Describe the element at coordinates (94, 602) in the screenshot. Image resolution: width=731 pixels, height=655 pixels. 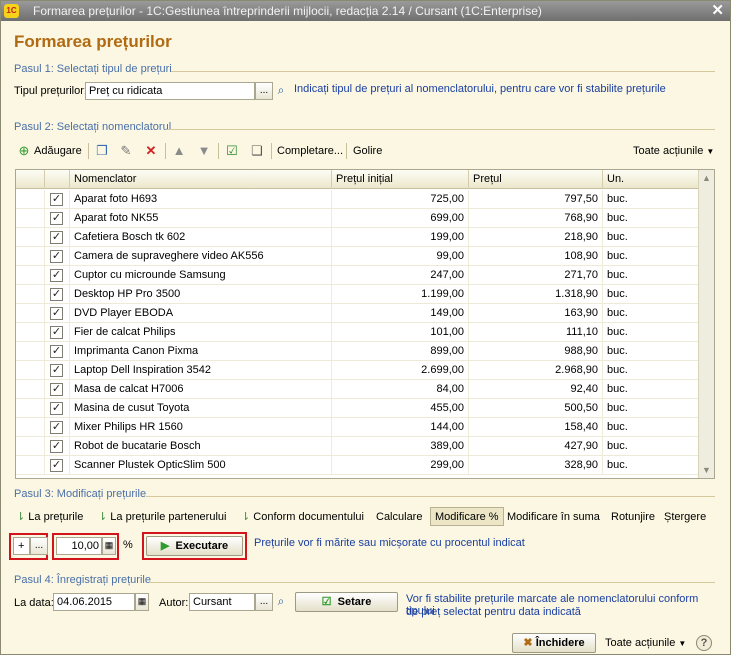
I see `date-field: 04.06.2015` at that location.